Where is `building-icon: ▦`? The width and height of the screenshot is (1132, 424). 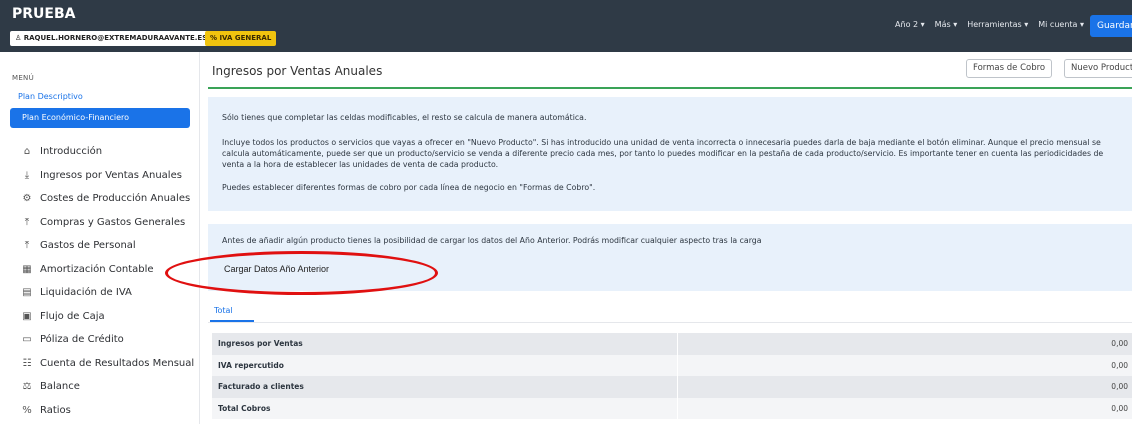
building-icon: ▦ is located at coordinates (27, 269).